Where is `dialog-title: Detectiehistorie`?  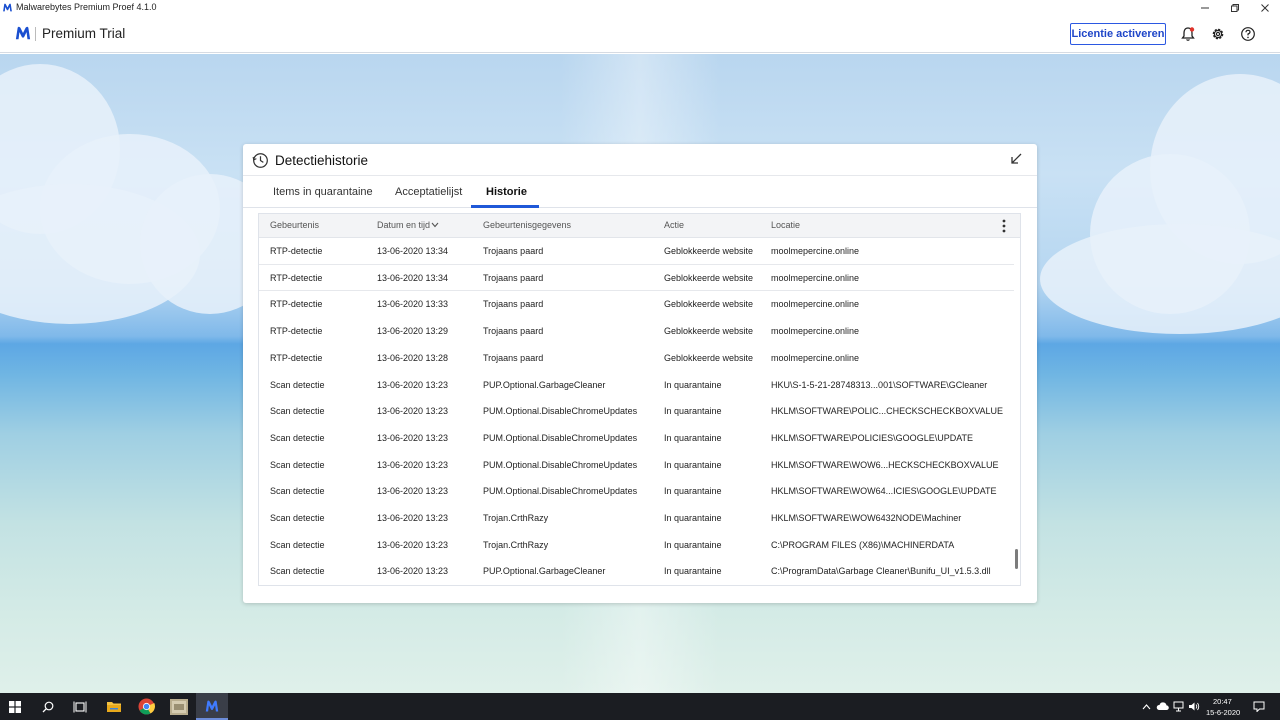 dialog-title: Detectiehistorie is located at coordinates (322, 160).